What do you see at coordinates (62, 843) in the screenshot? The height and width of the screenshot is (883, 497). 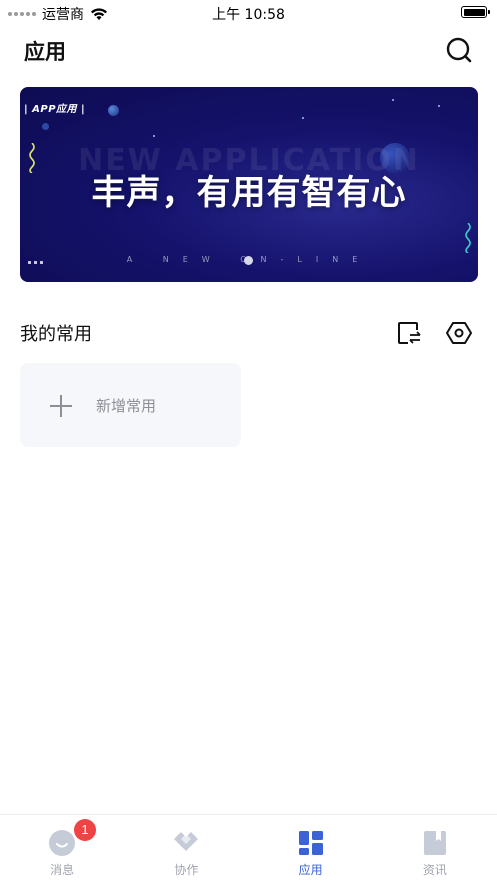 I see `message-icon` at bounding box center [62, 843].